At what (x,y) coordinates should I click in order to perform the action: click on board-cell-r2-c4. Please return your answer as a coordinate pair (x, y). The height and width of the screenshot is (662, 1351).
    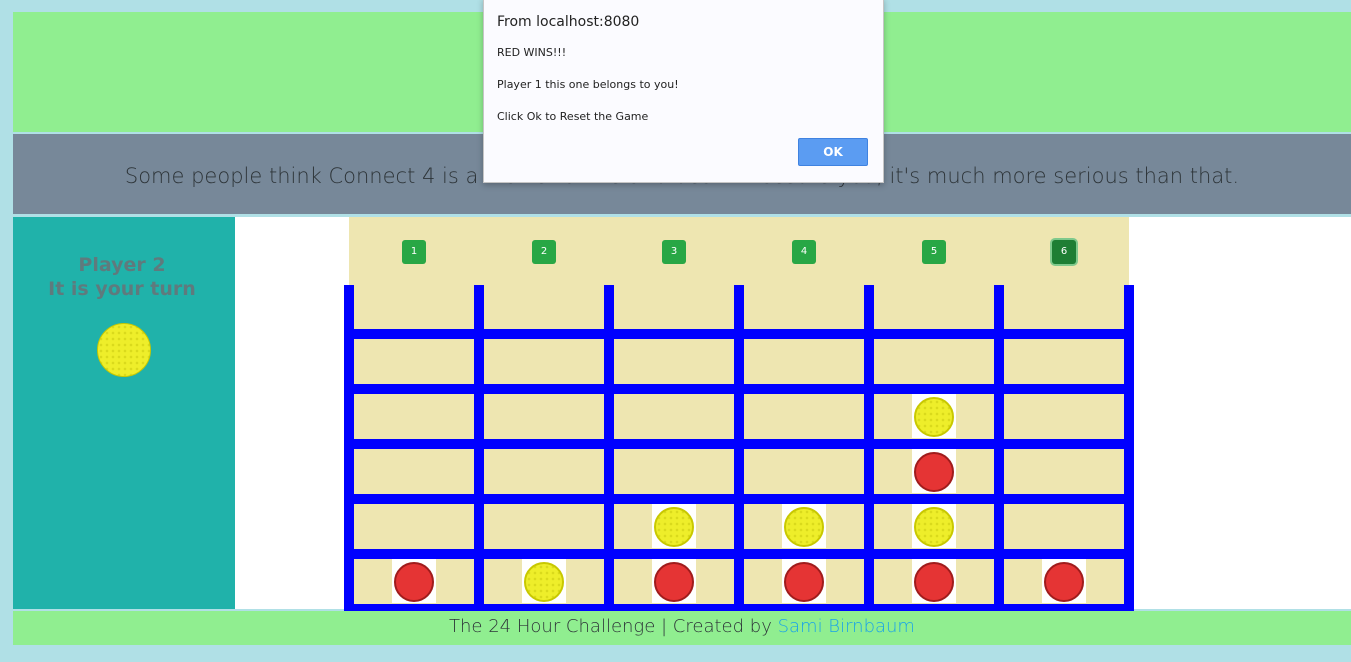
    Looking at the image, I should click on (804, 361).